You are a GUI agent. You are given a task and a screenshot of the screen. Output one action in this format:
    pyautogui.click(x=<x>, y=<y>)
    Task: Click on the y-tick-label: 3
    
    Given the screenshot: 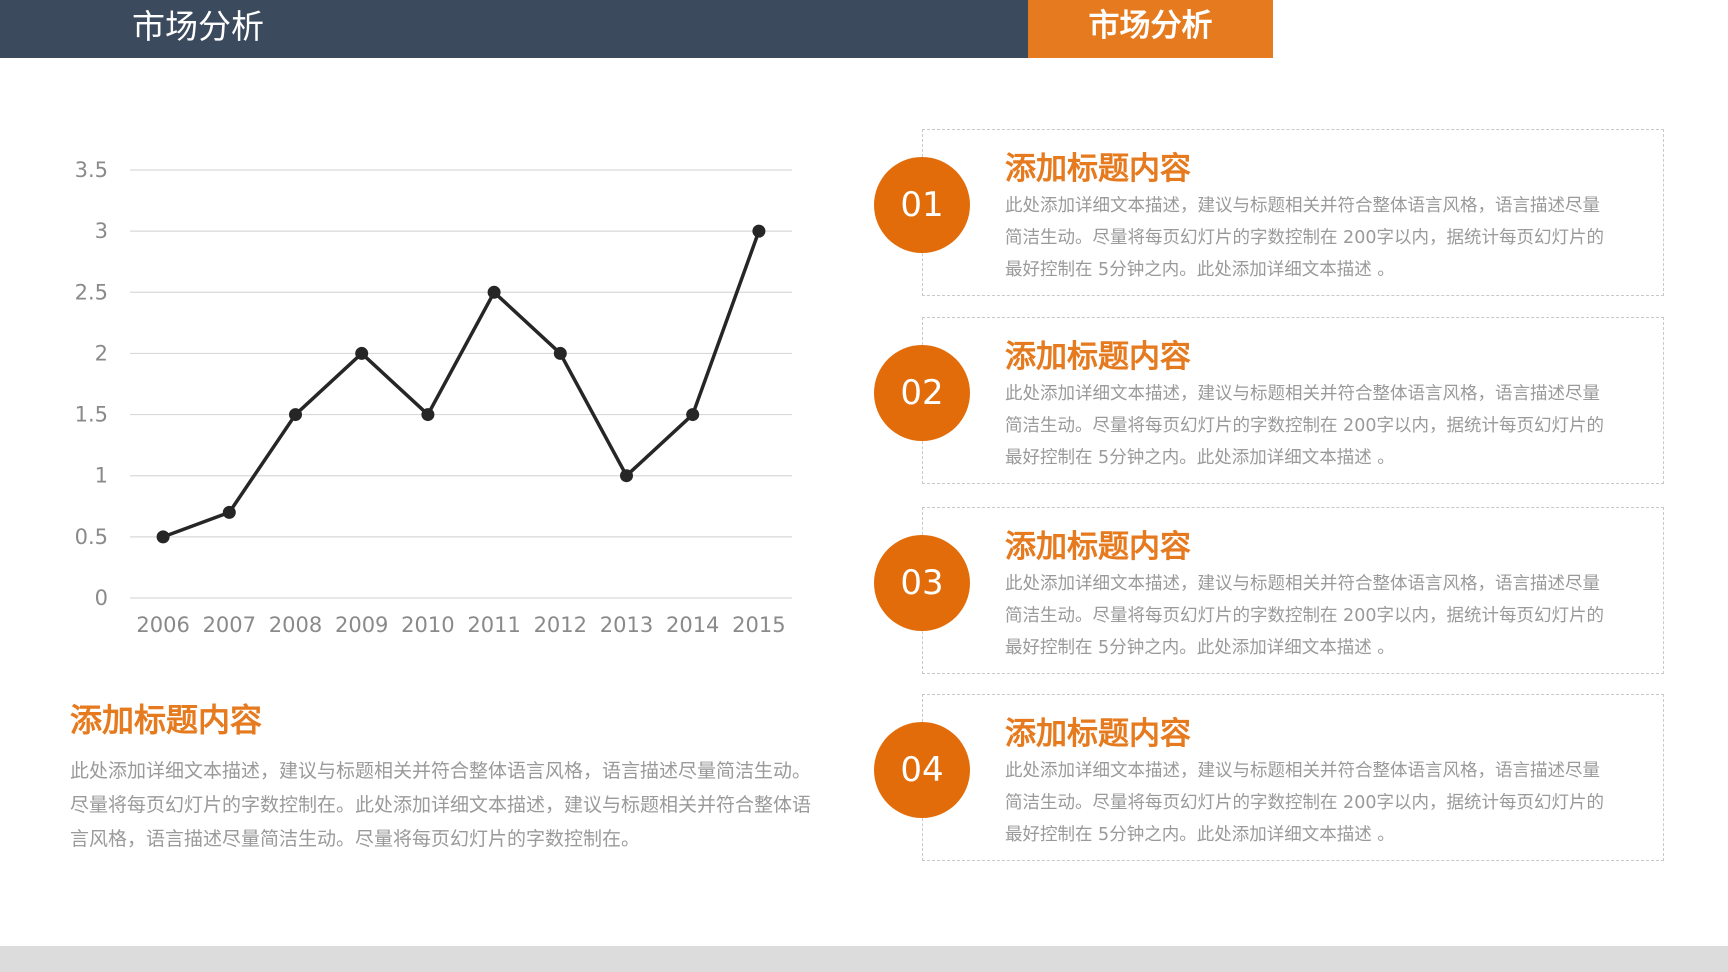 What is the action you would take?
    pyautogui.click(x=101, y=231)
    